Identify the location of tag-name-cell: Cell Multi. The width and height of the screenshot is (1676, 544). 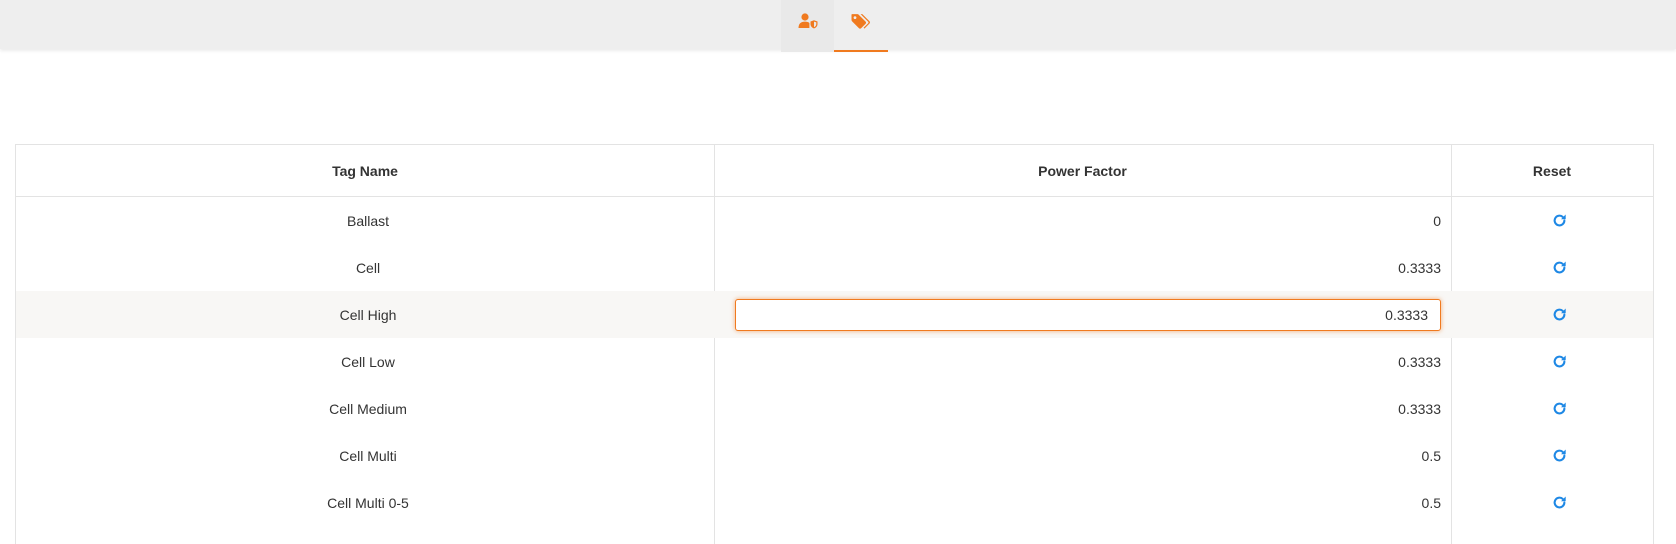
(368, 455).